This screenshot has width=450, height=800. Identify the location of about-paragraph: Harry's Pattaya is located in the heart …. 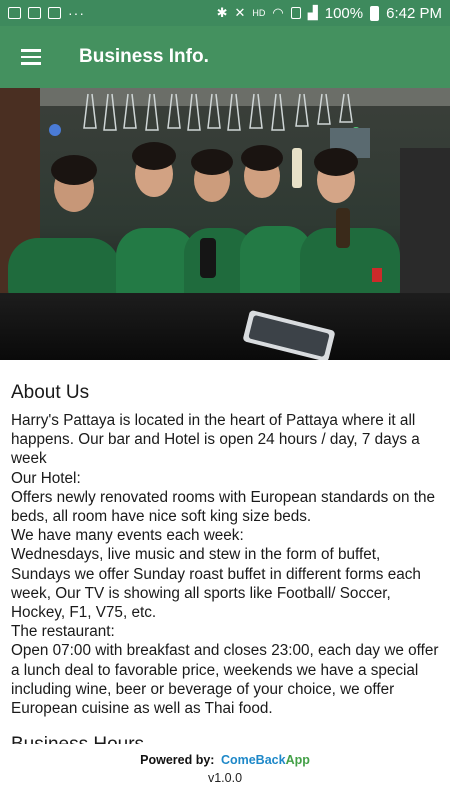
(215, 440).